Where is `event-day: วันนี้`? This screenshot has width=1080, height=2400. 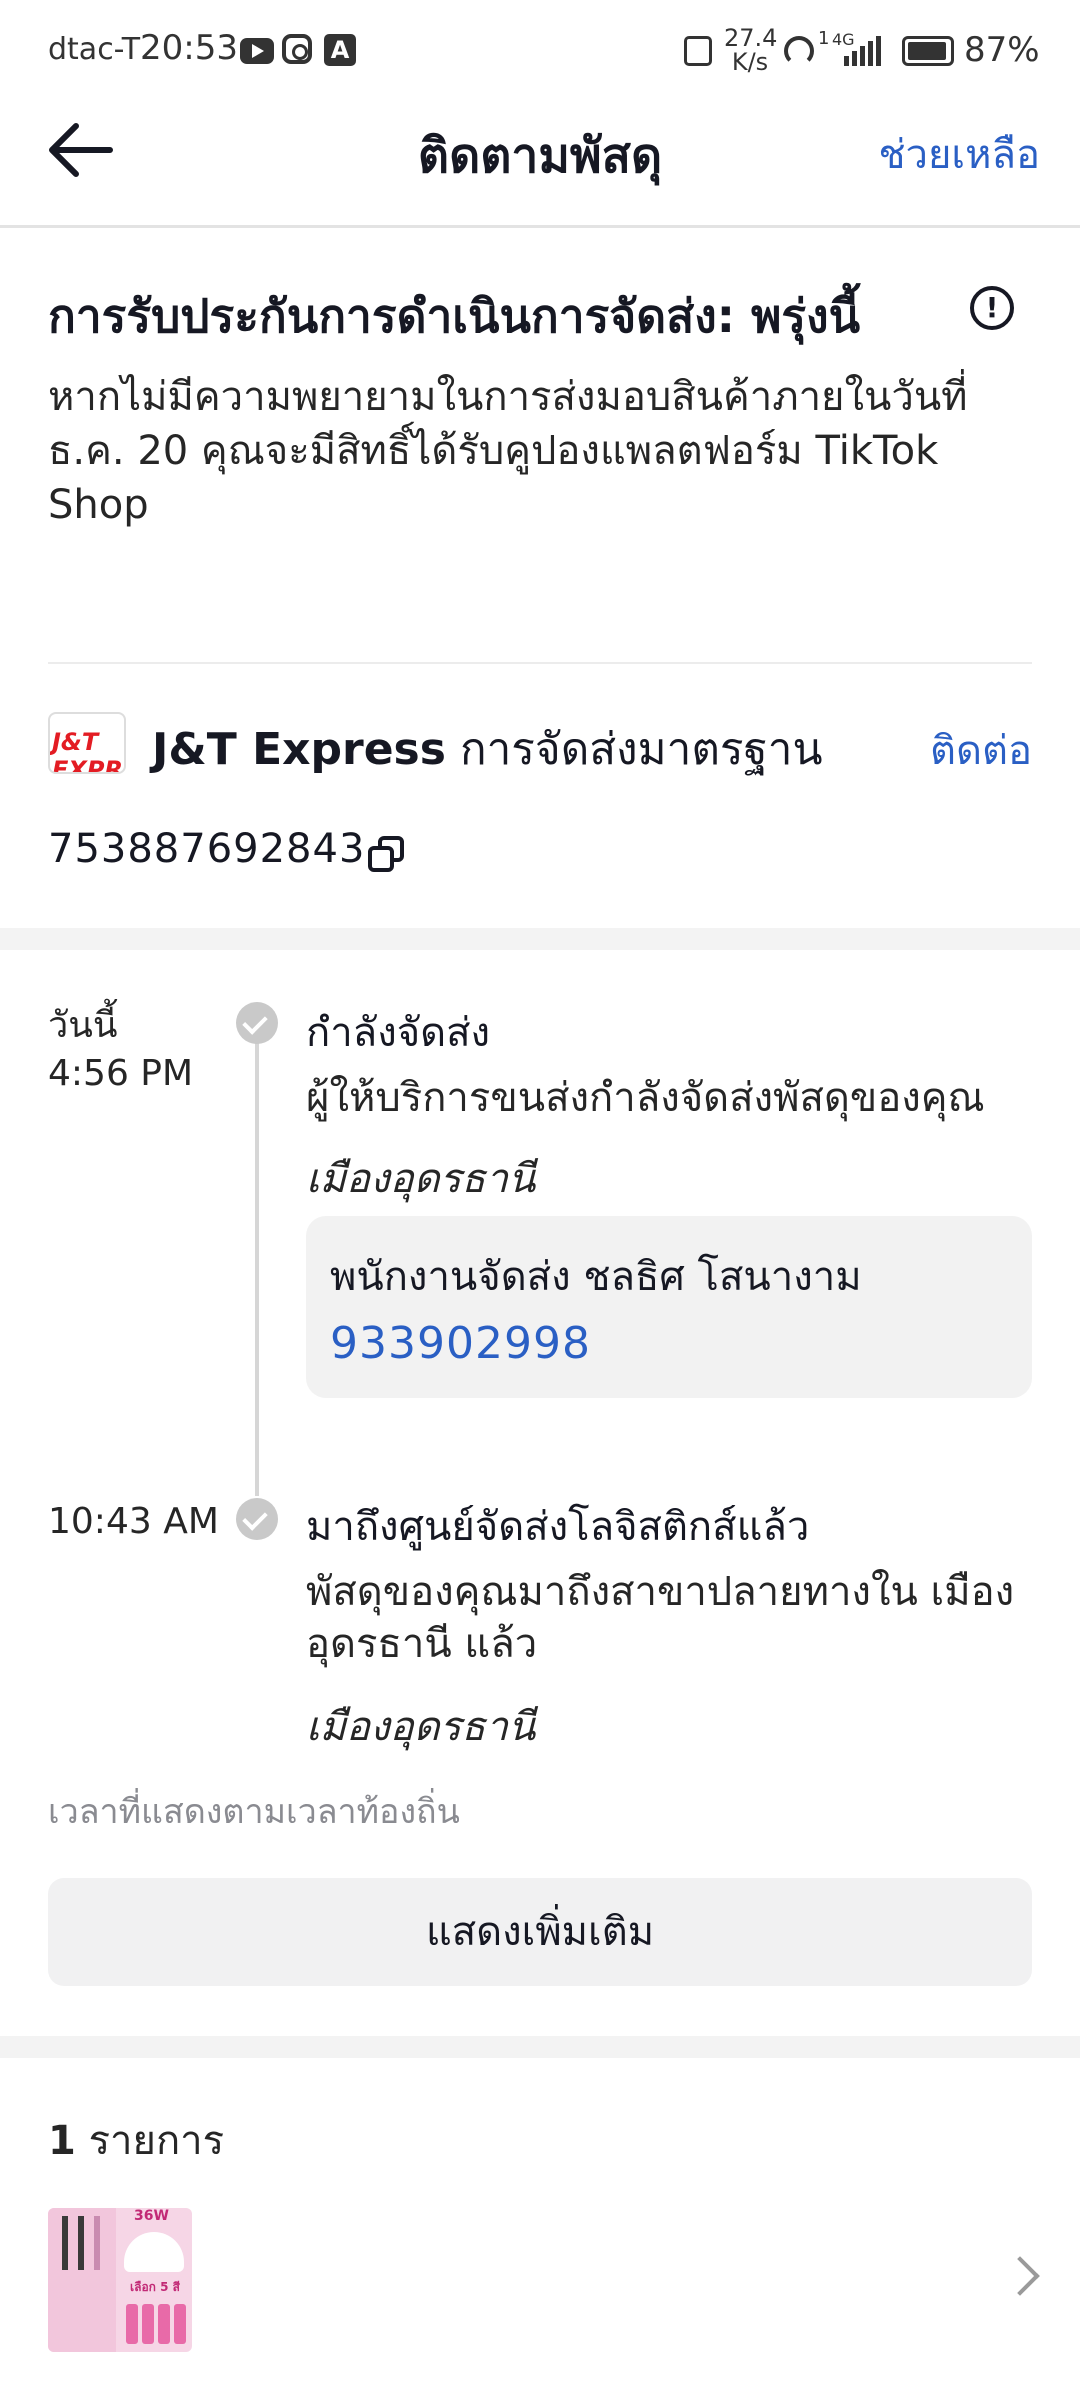 event-day: วันนี้ is located at coordinates (83, 1025).